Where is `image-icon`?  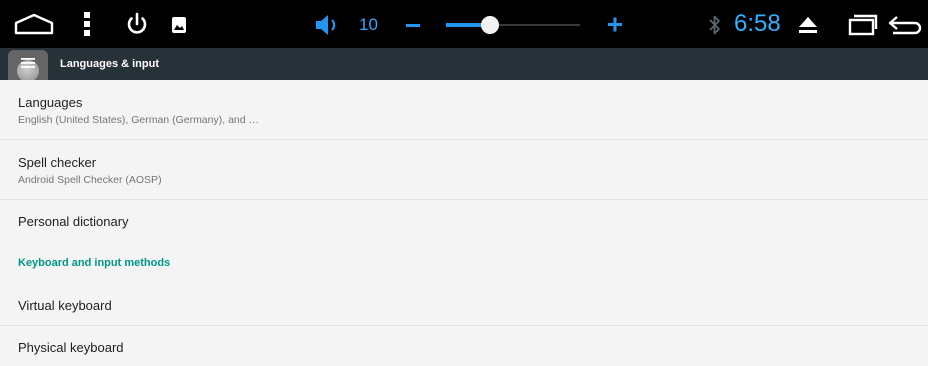
image-icon is located at coordinates (179, 25).